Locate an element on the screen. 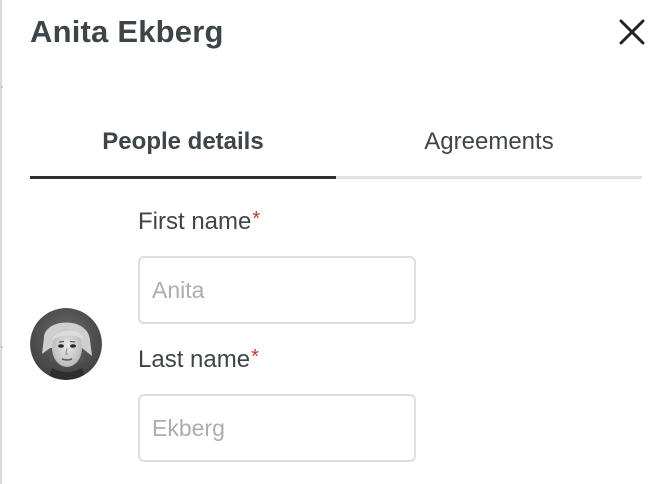  avatar is located at coordinates (66, 344).